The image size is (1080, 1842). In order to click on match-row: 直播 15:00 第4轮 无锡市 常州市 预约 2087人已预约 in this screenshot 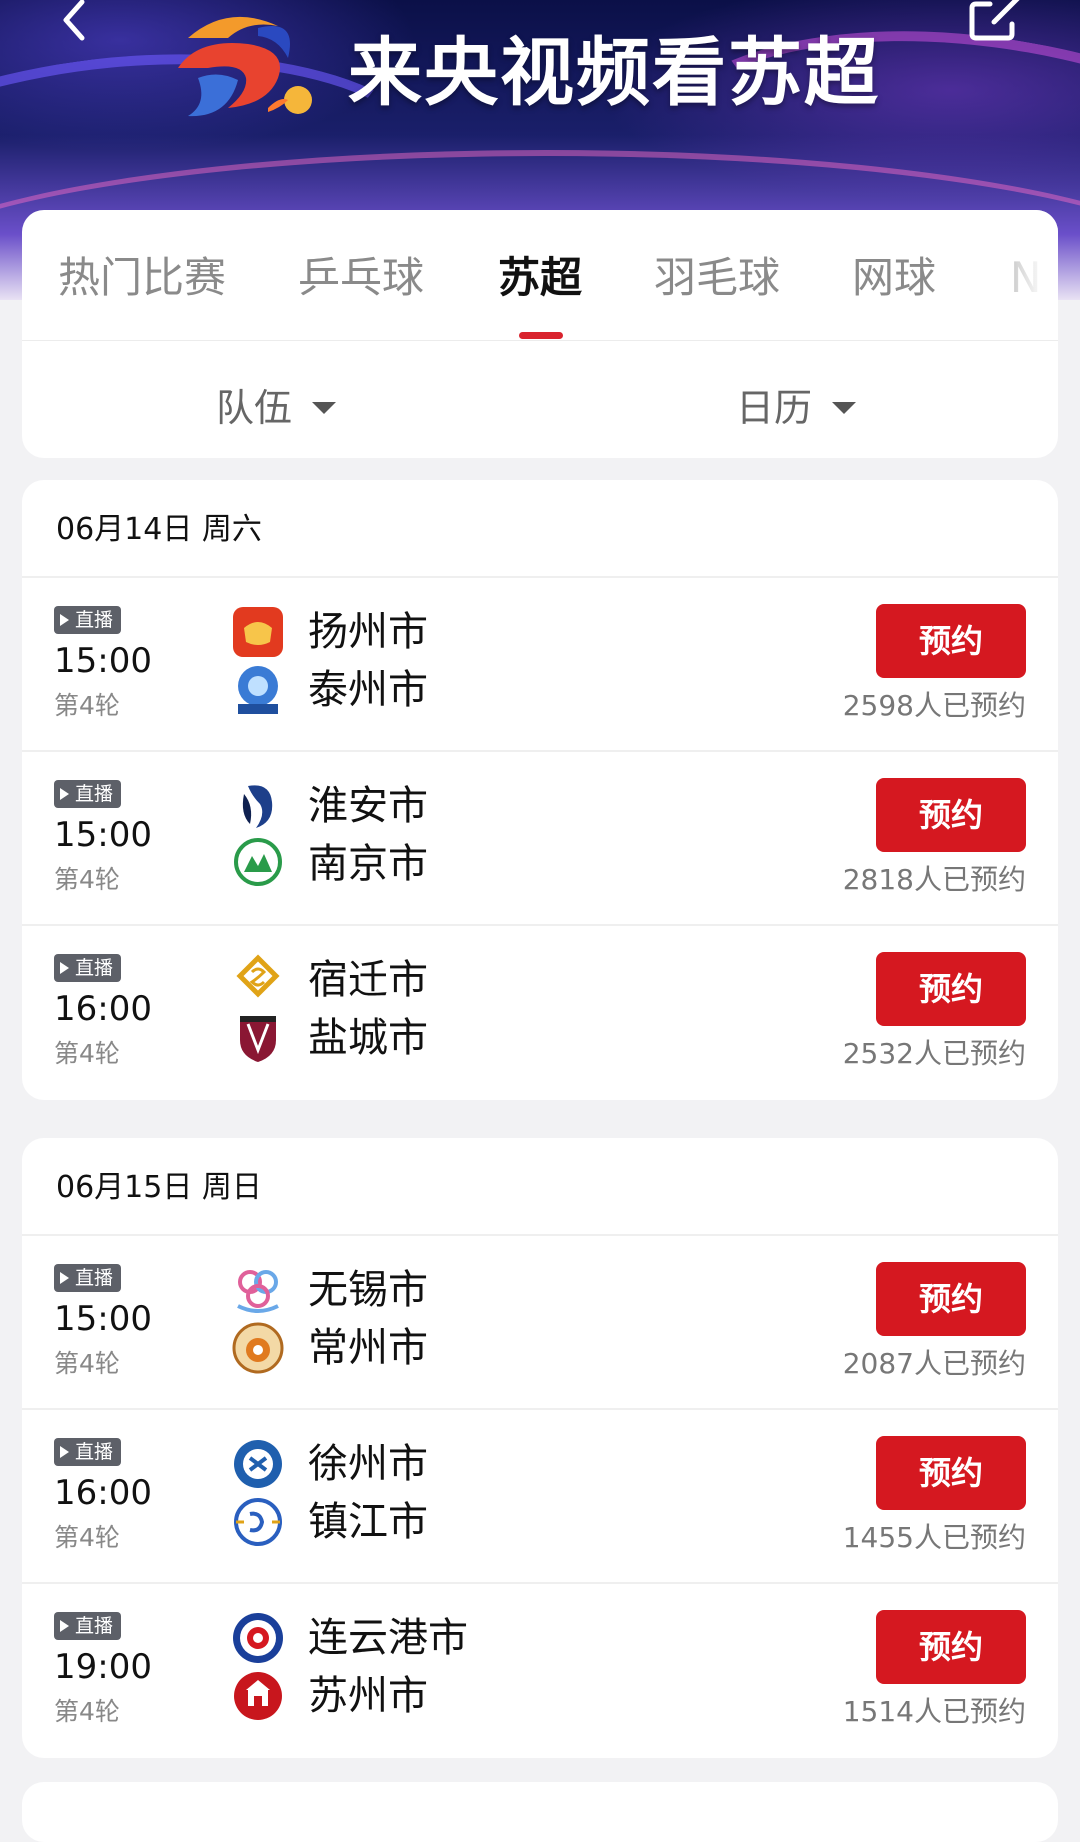, I will do `click(540, 1322)`.